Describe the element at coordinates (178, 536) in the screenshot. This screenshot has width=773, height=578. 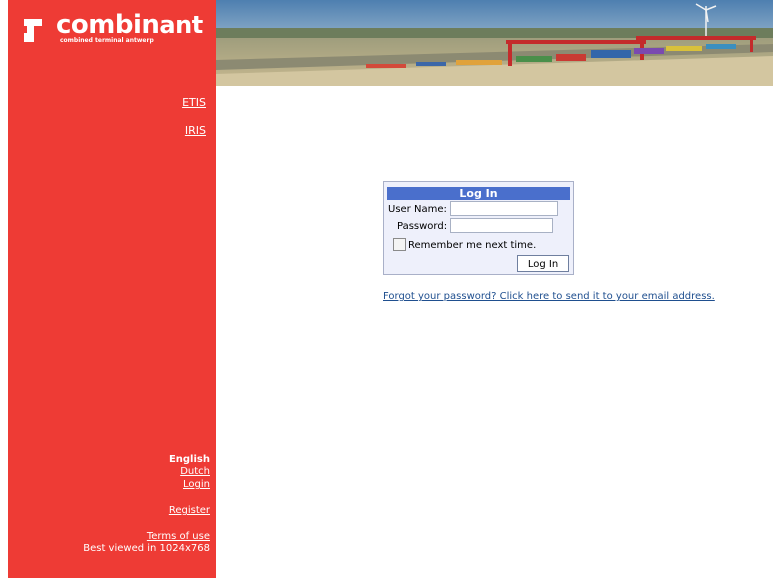
I see `terms-of-use-link: Terms of use` at that location.